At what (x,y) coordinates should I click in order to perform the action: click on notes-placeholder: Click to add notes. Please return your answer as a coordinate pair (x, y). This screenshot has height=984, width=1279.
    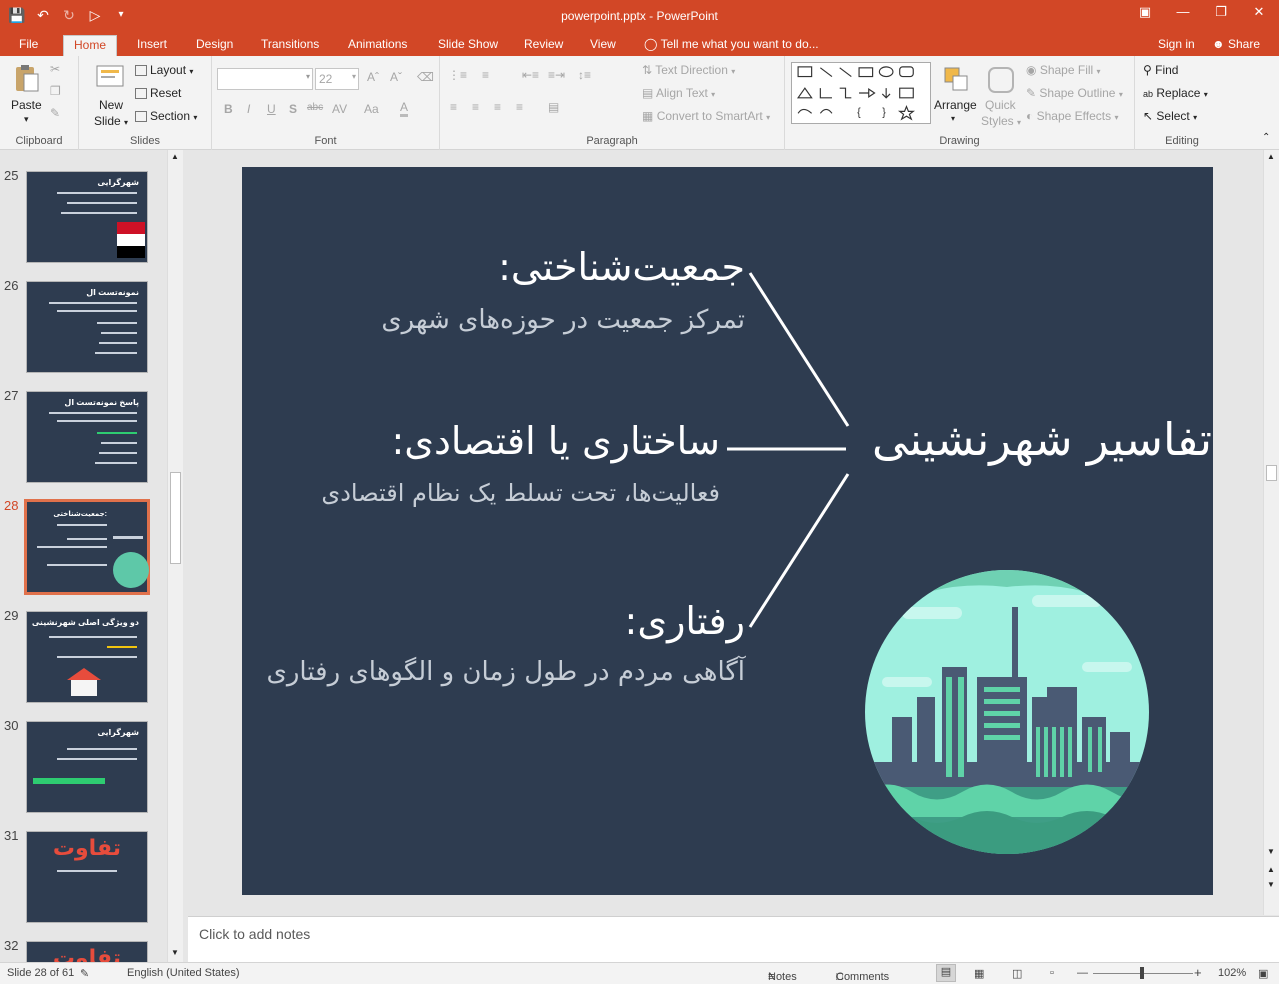
    Looking at the image, I should click on (254, 934).